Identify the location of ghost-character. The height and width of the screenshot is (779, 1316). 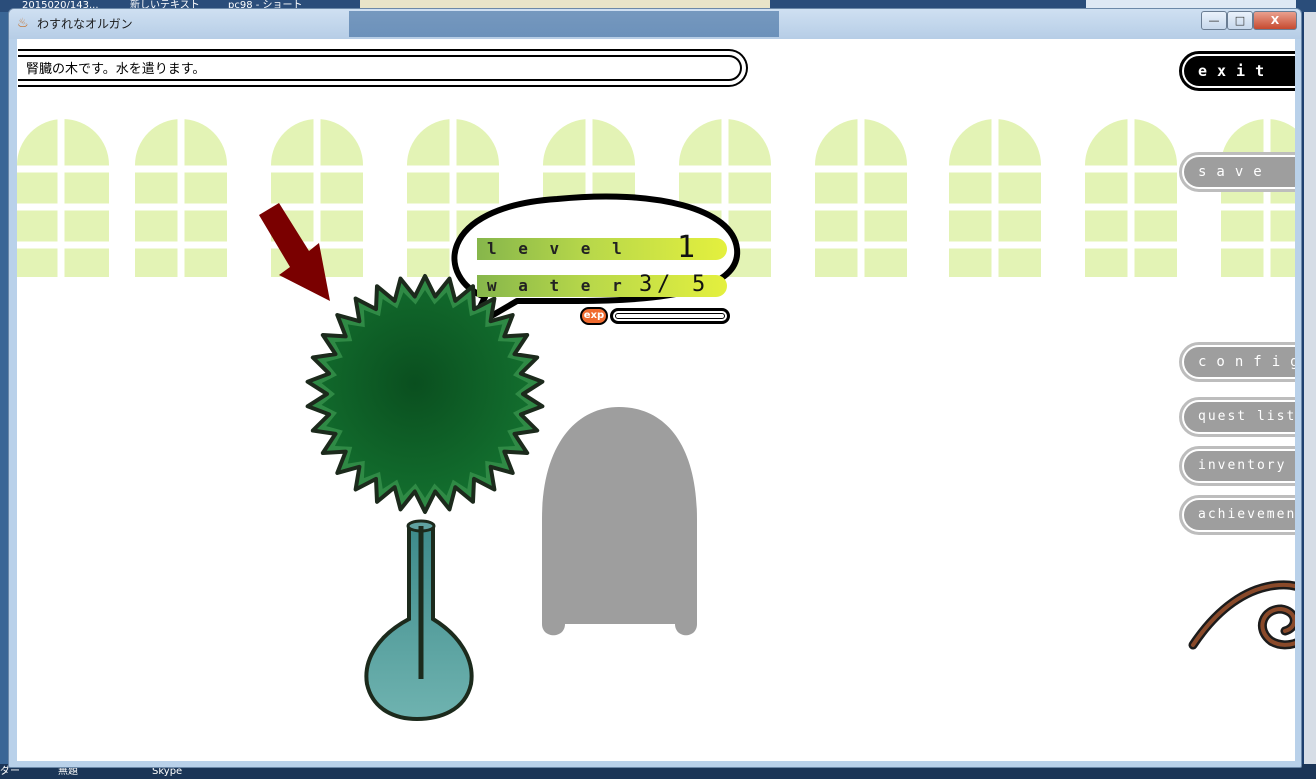
(619, 521).